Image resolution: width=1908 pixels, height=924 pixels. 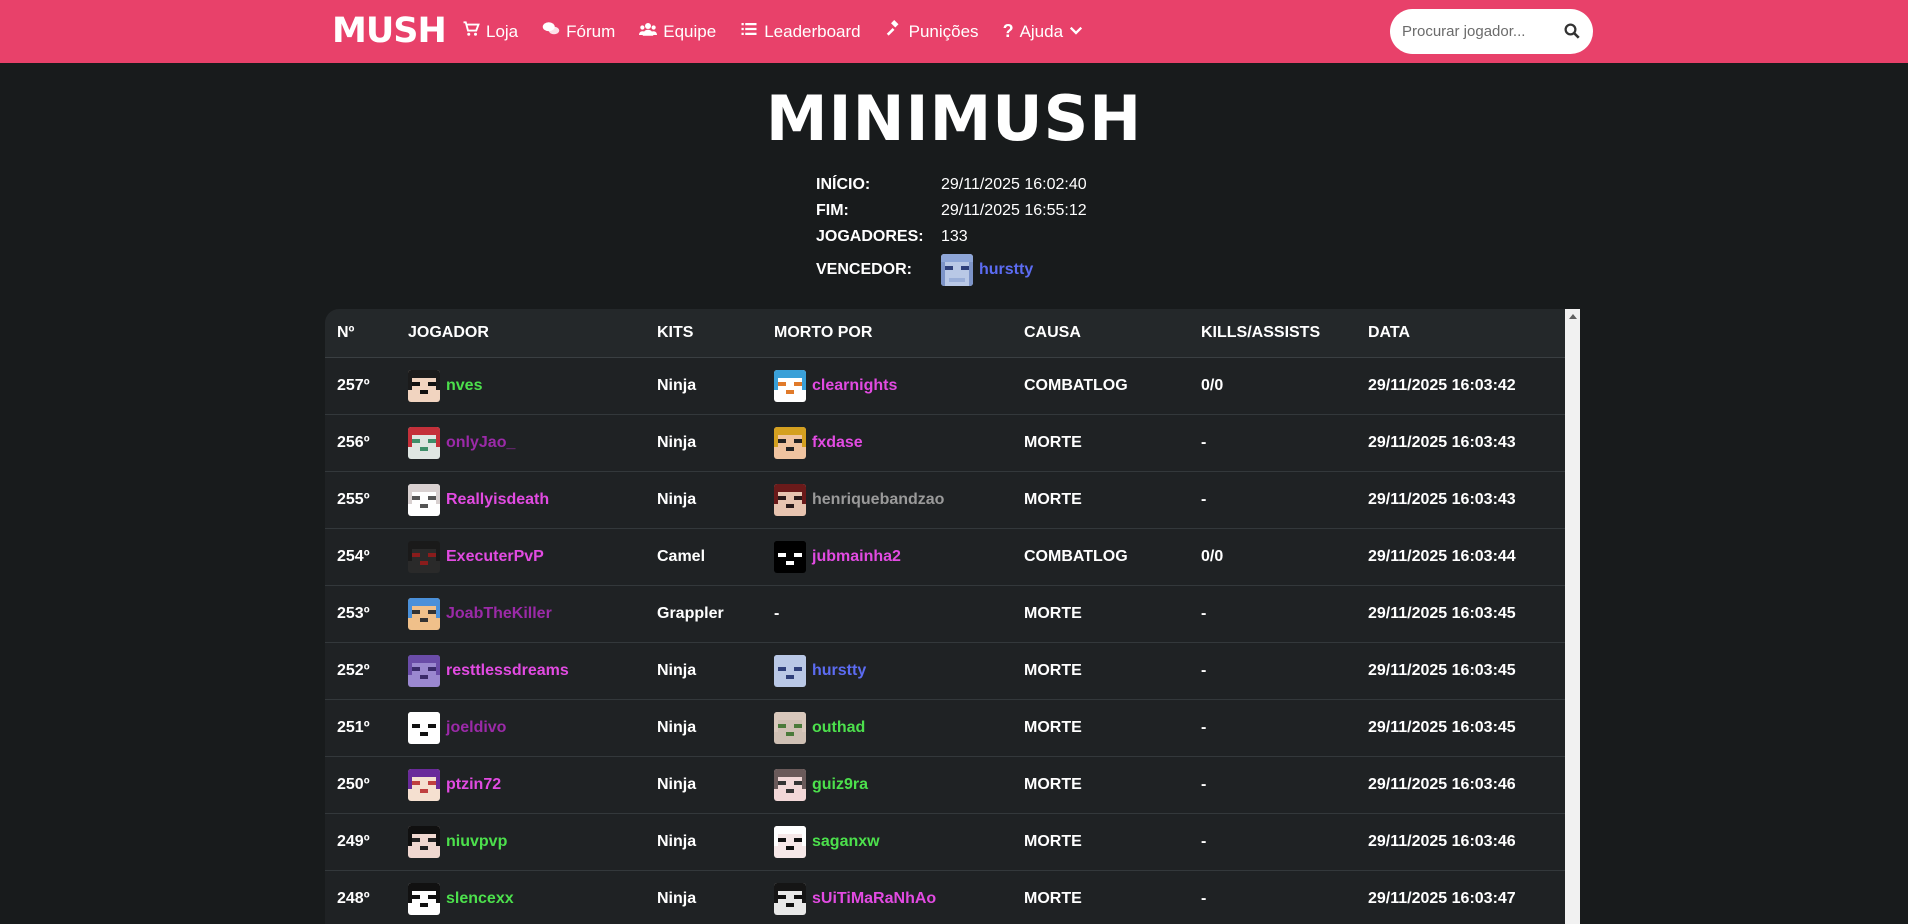 I want to click on cell-player: joeldivo, so click(x=520, y=728).